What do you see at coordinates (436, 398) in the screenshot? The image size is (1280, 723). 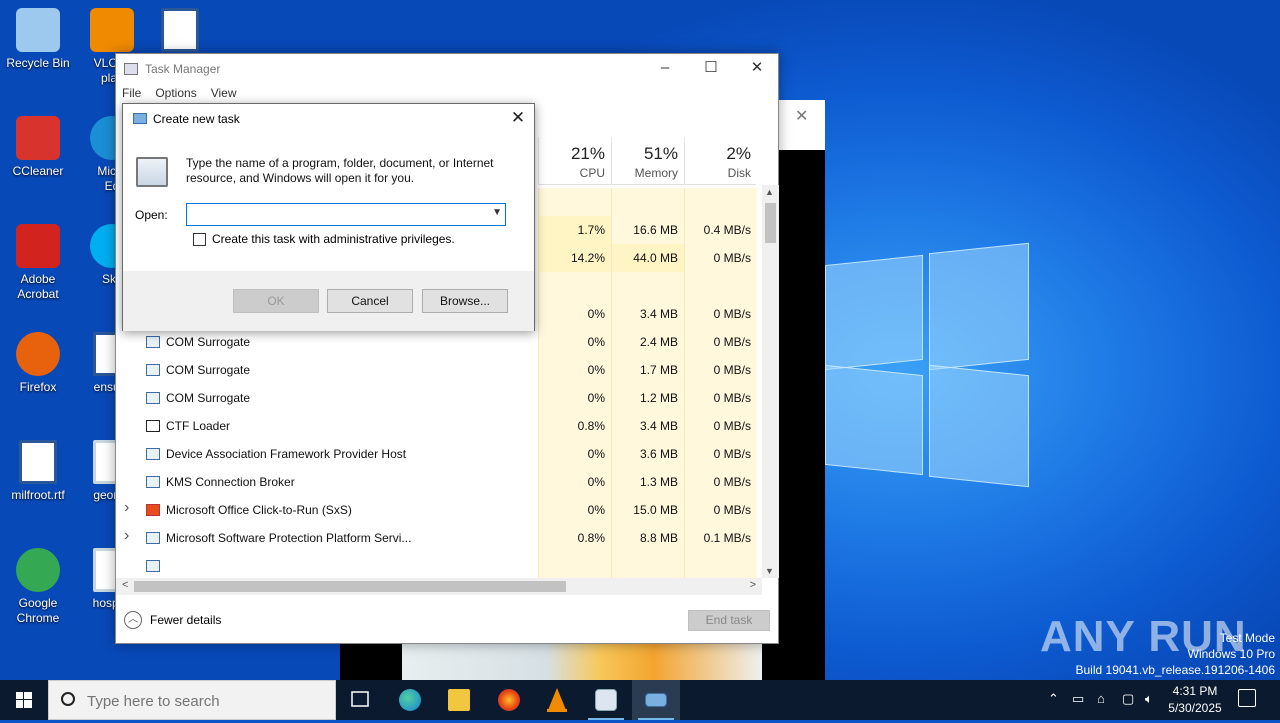 I see `table-row: COM Surrogate 0% 1.2 MB 0 MB/s` at bounding box center [436, 398].